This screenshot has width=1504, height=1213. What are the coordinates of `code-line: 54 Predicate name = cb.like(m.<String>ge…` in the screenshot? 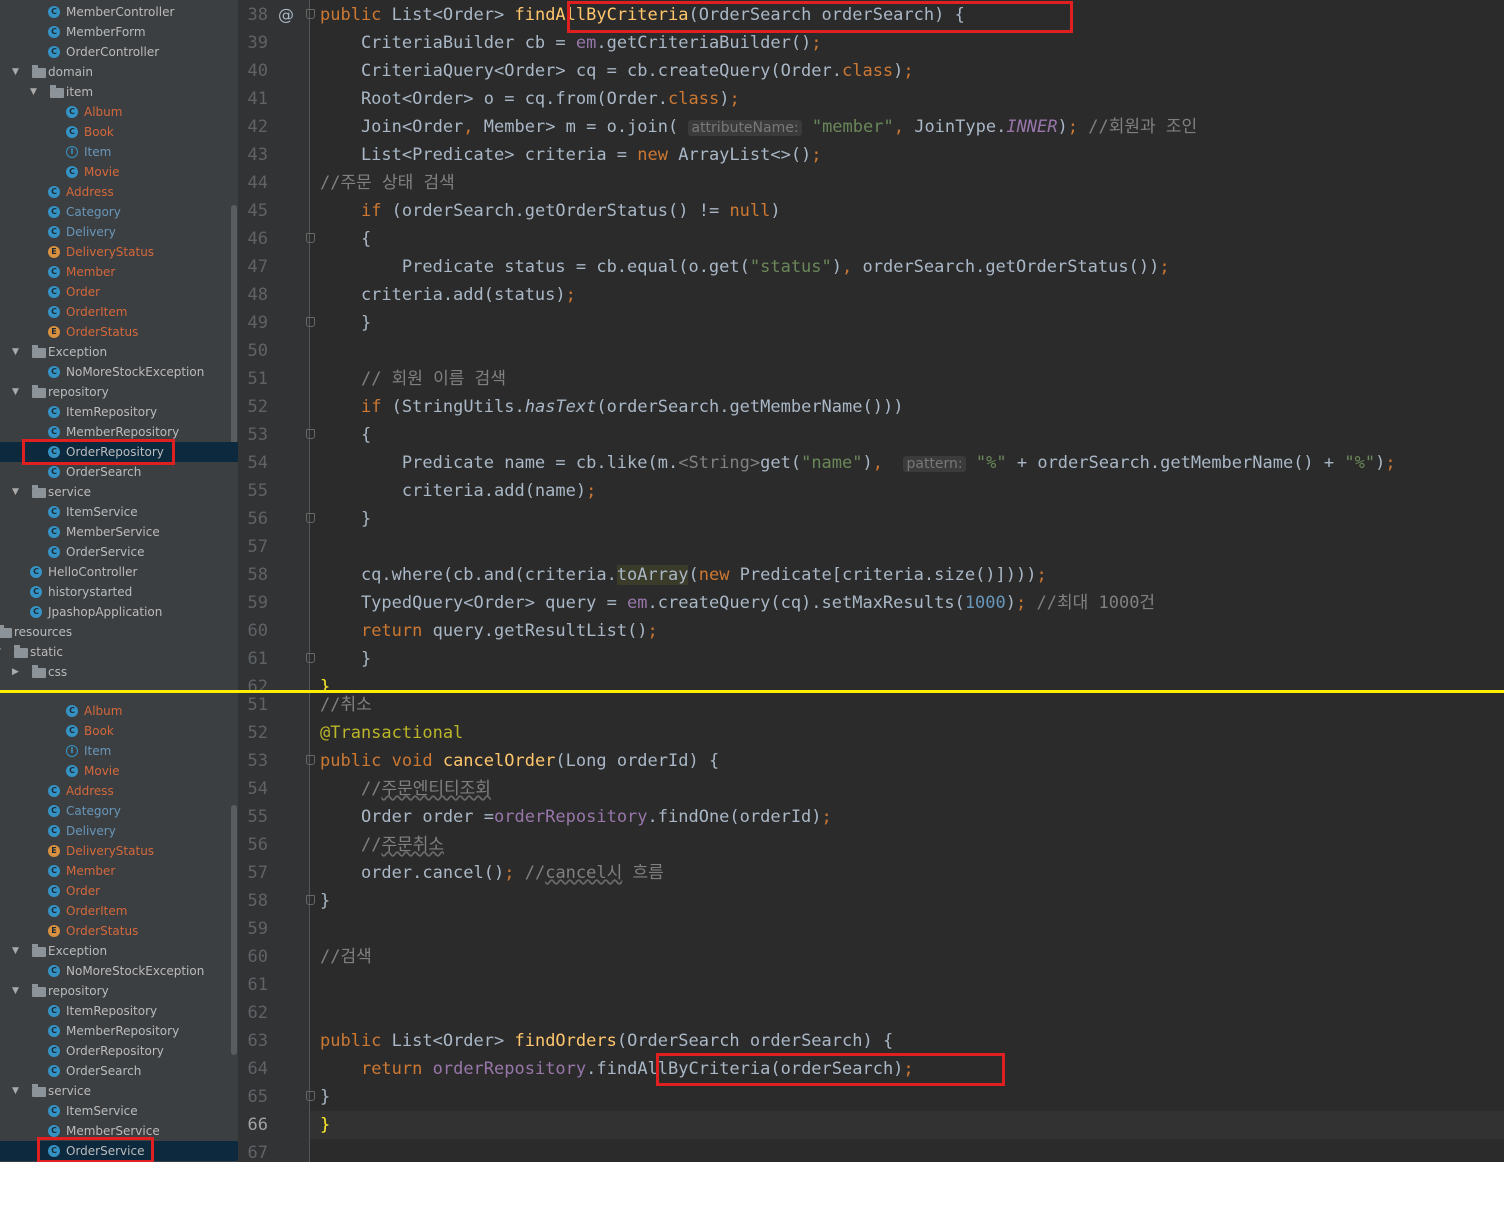 It's located at (871, 463).